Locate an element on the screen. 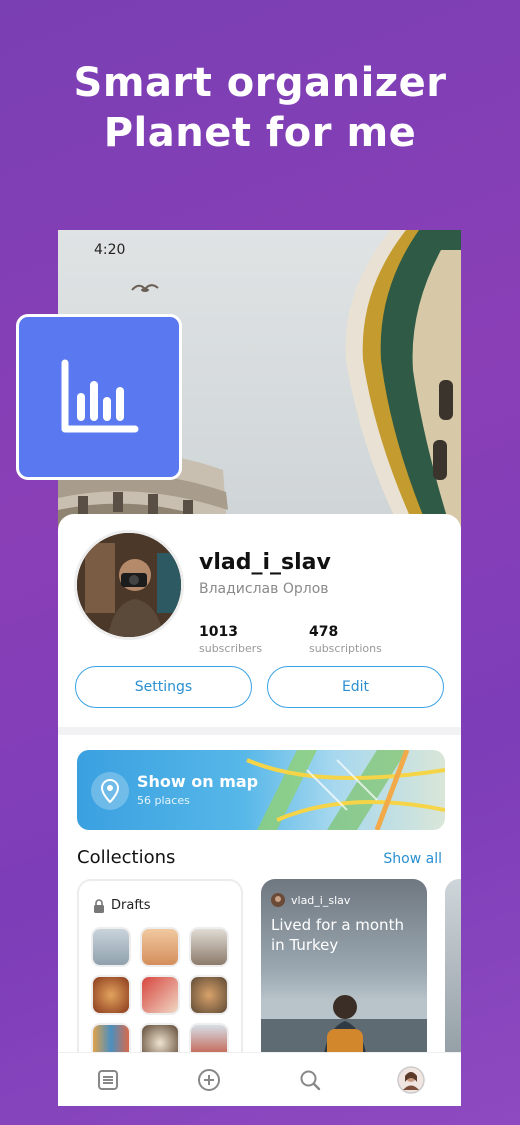 The width and height of the screenshot is (520, 1125). feed-icon is located at coordinates (108, 1079).